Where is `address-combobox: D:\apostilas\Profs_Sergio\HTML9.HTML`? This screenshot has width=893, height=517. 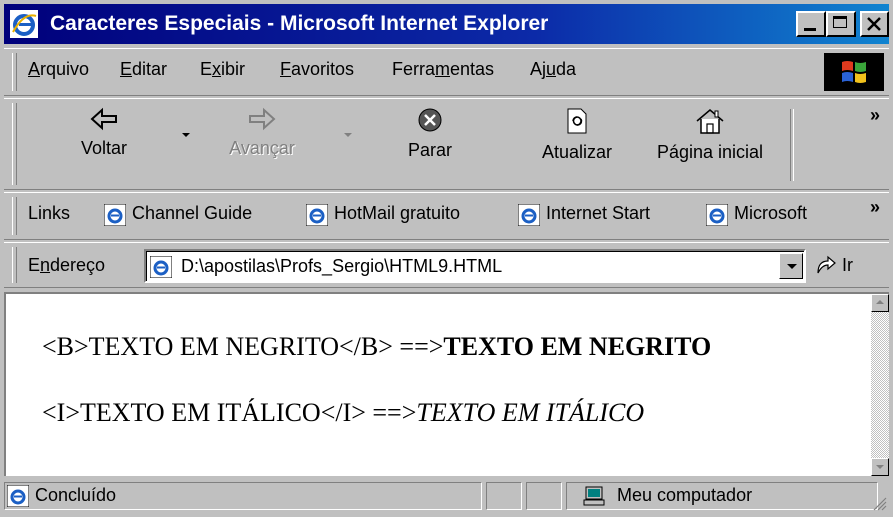
address-combobox: D:\apostilas\Profs_Sergio\HTML9.HTML is located at coordinates (475, 266).